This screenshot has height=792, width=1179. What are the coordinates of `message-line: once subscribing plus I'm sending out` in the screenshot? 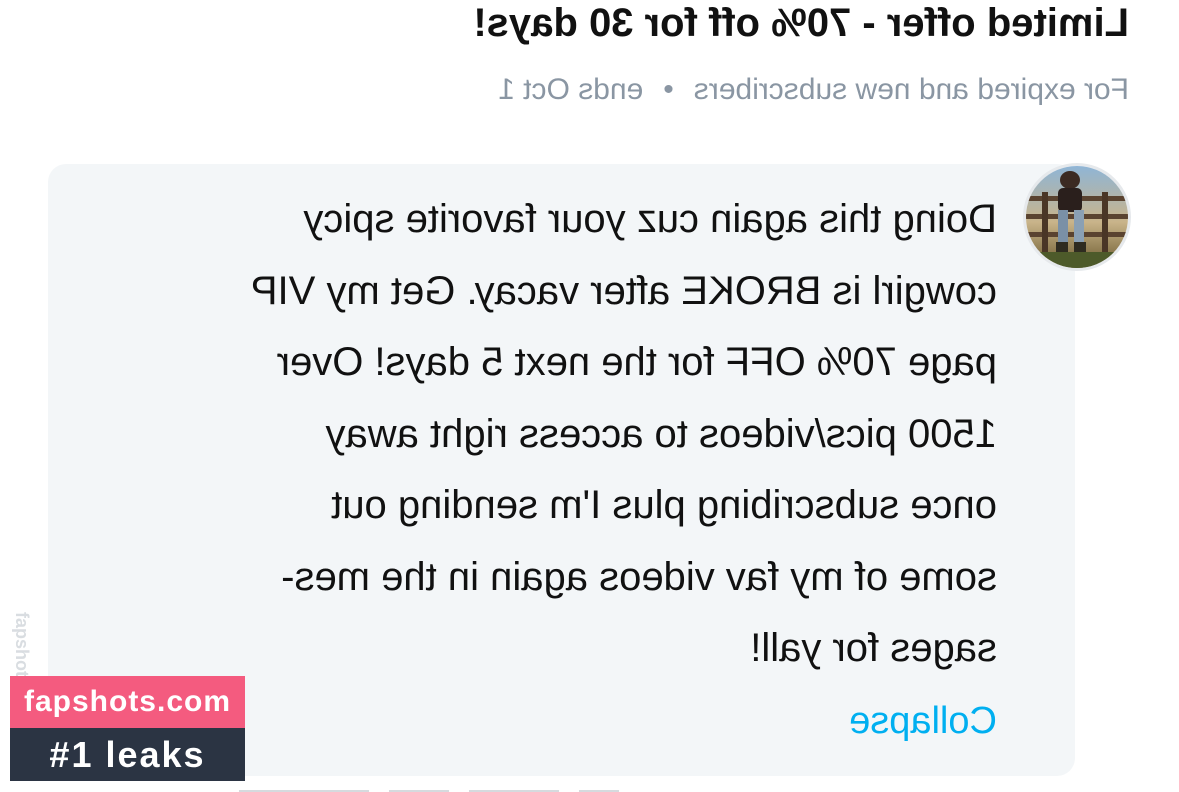 It's located at (664, 505).